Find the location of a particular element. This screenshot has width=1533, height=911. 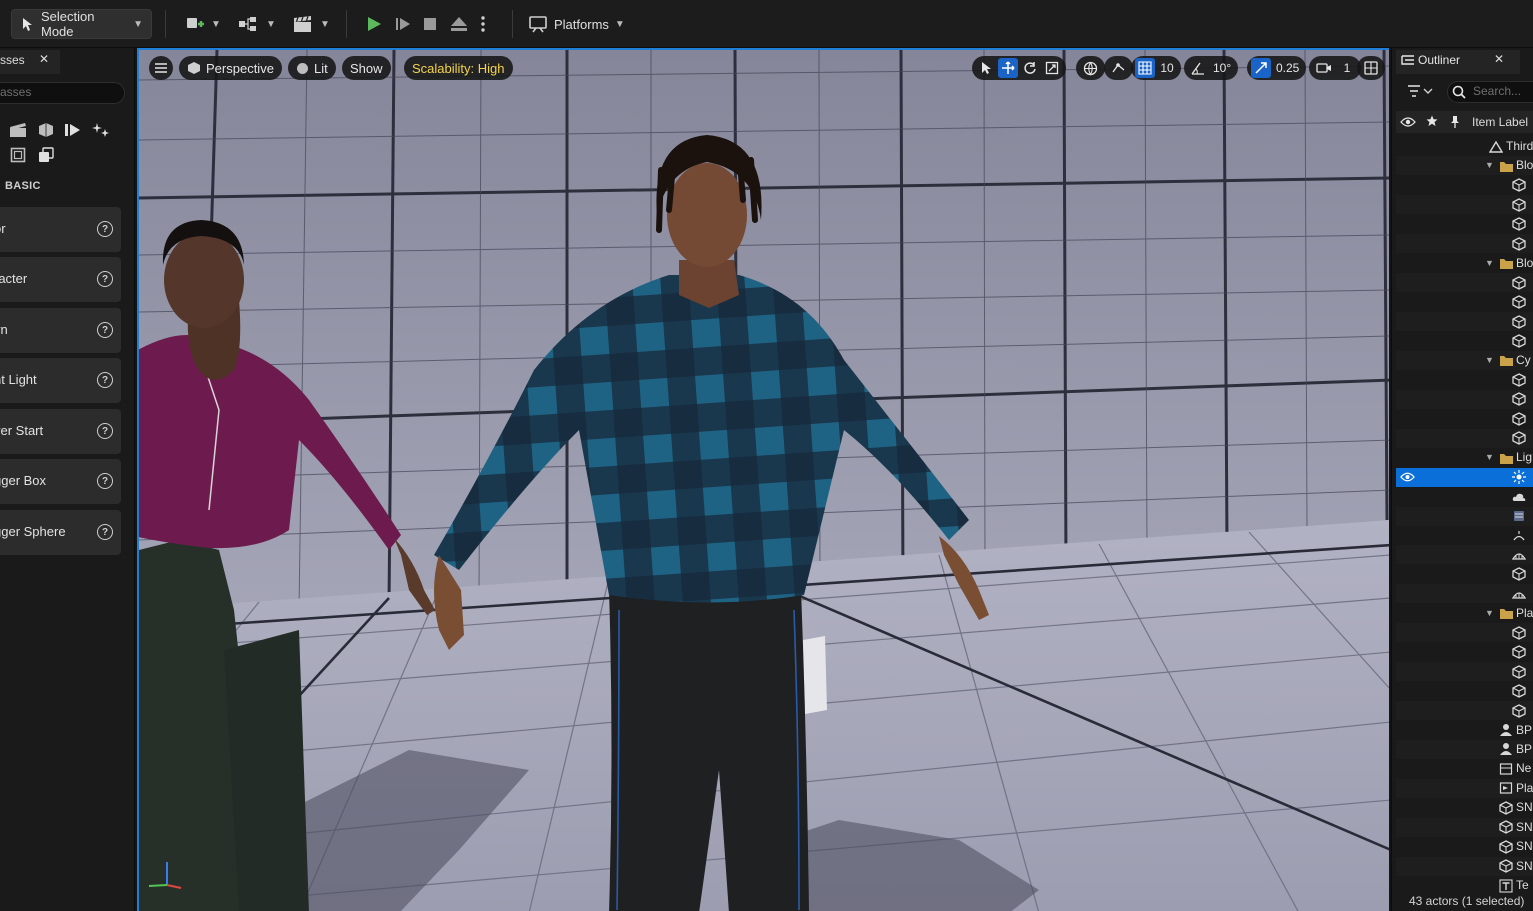

cinematics-button: ▼ is located at coordinates (311, 24).